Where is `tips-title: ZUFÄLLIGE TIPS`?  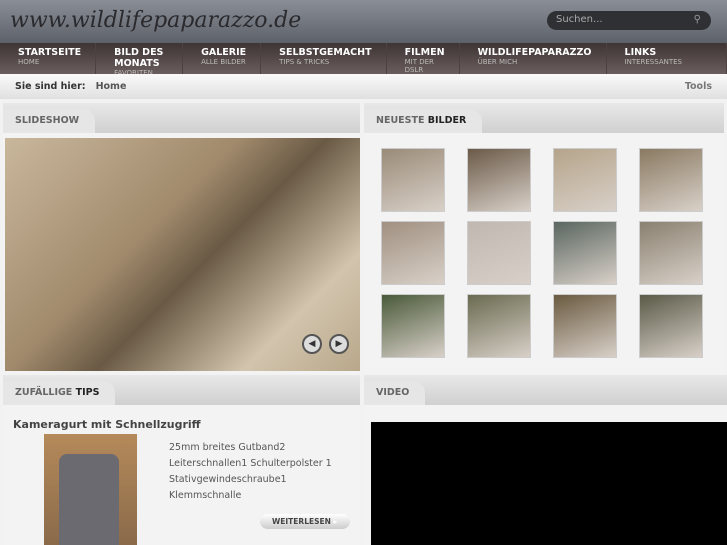 tips-title: ZUFÄLLIGE TIPS is located at coordinates (59, 393).